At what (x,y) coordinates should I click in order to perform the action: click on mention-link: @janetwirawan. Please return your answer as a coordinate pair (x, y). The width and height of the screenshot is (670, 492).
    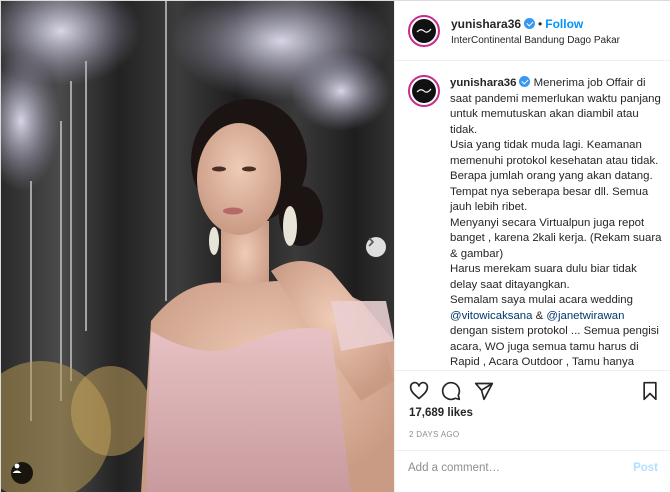
    Looking at the image, I should click on (585, 316).